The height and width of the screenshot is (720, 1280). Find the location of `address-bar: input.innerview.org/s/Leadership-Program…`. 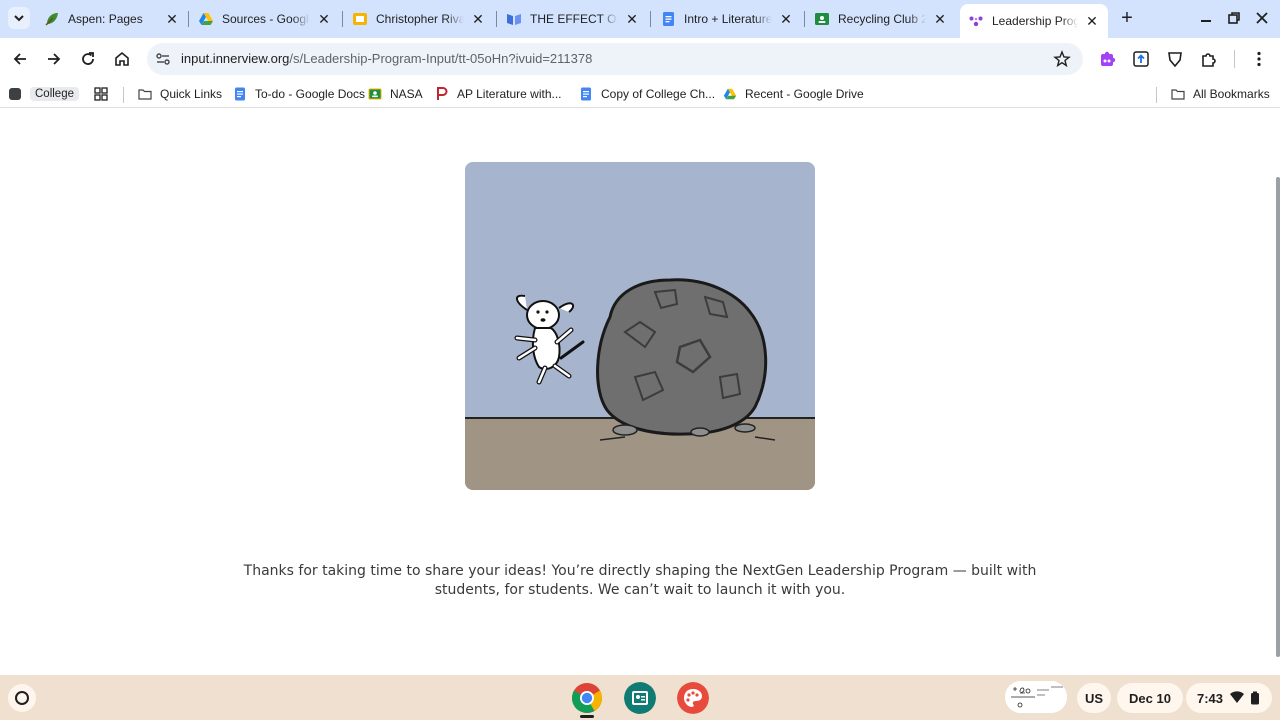

address-bar: input.innerview.org/s/Leadership-Program… is located at coordinates (615, 59).